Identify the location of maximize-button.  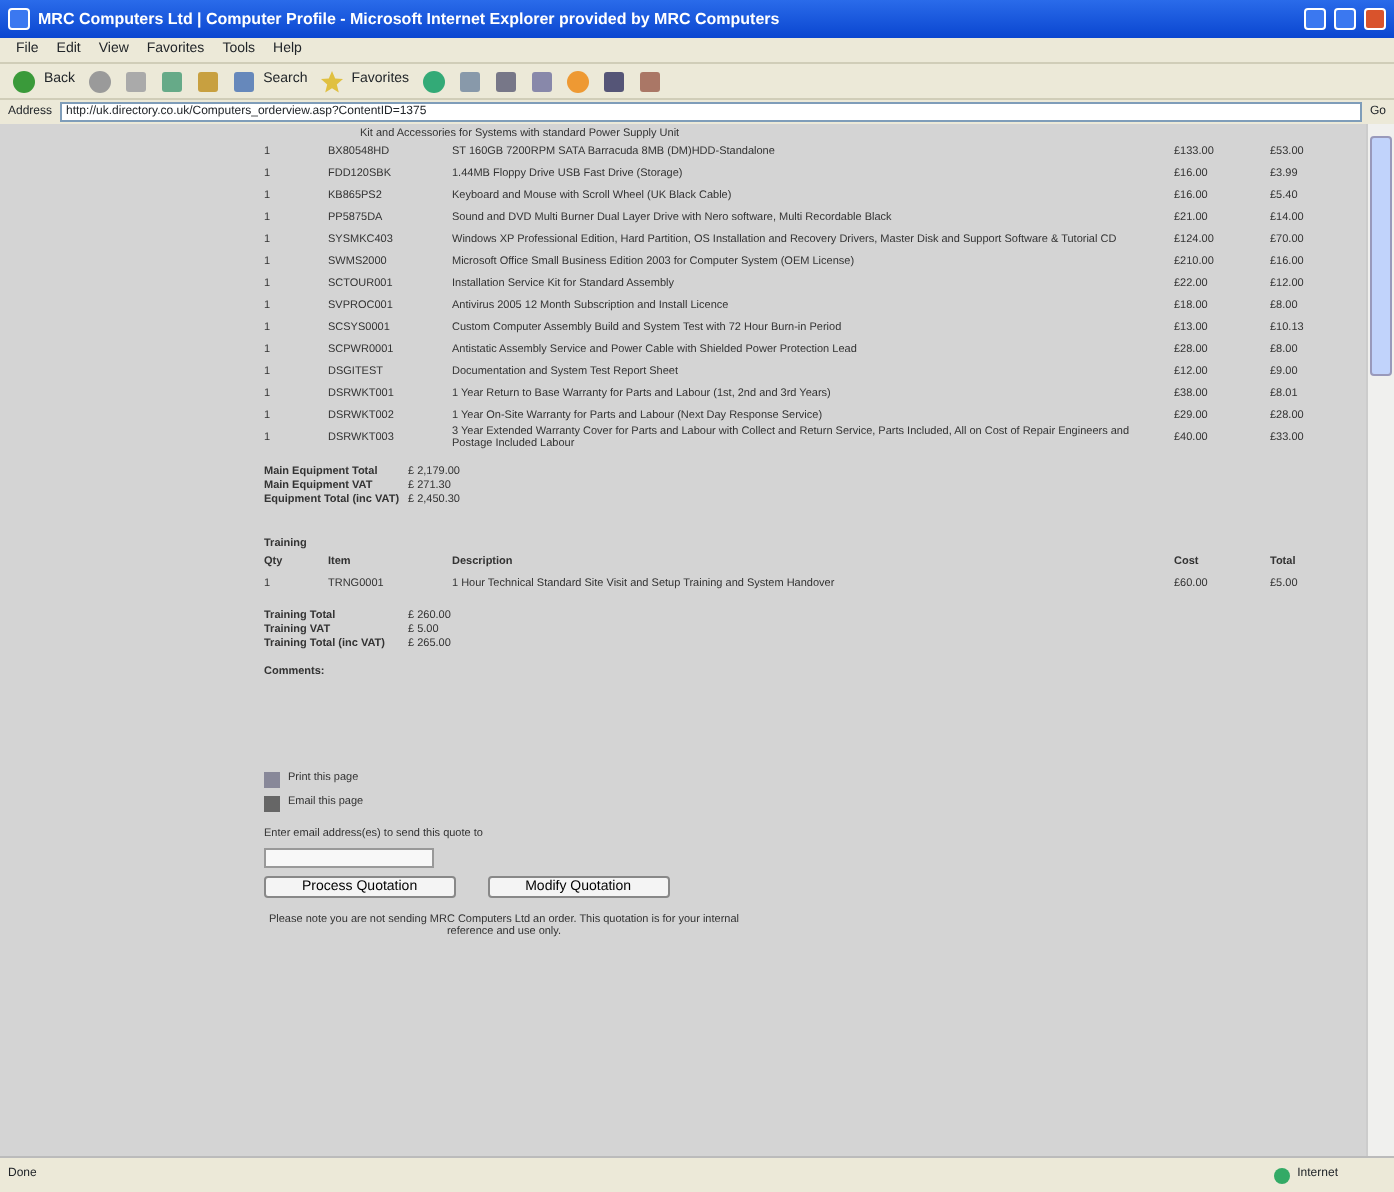
(1345, 19).